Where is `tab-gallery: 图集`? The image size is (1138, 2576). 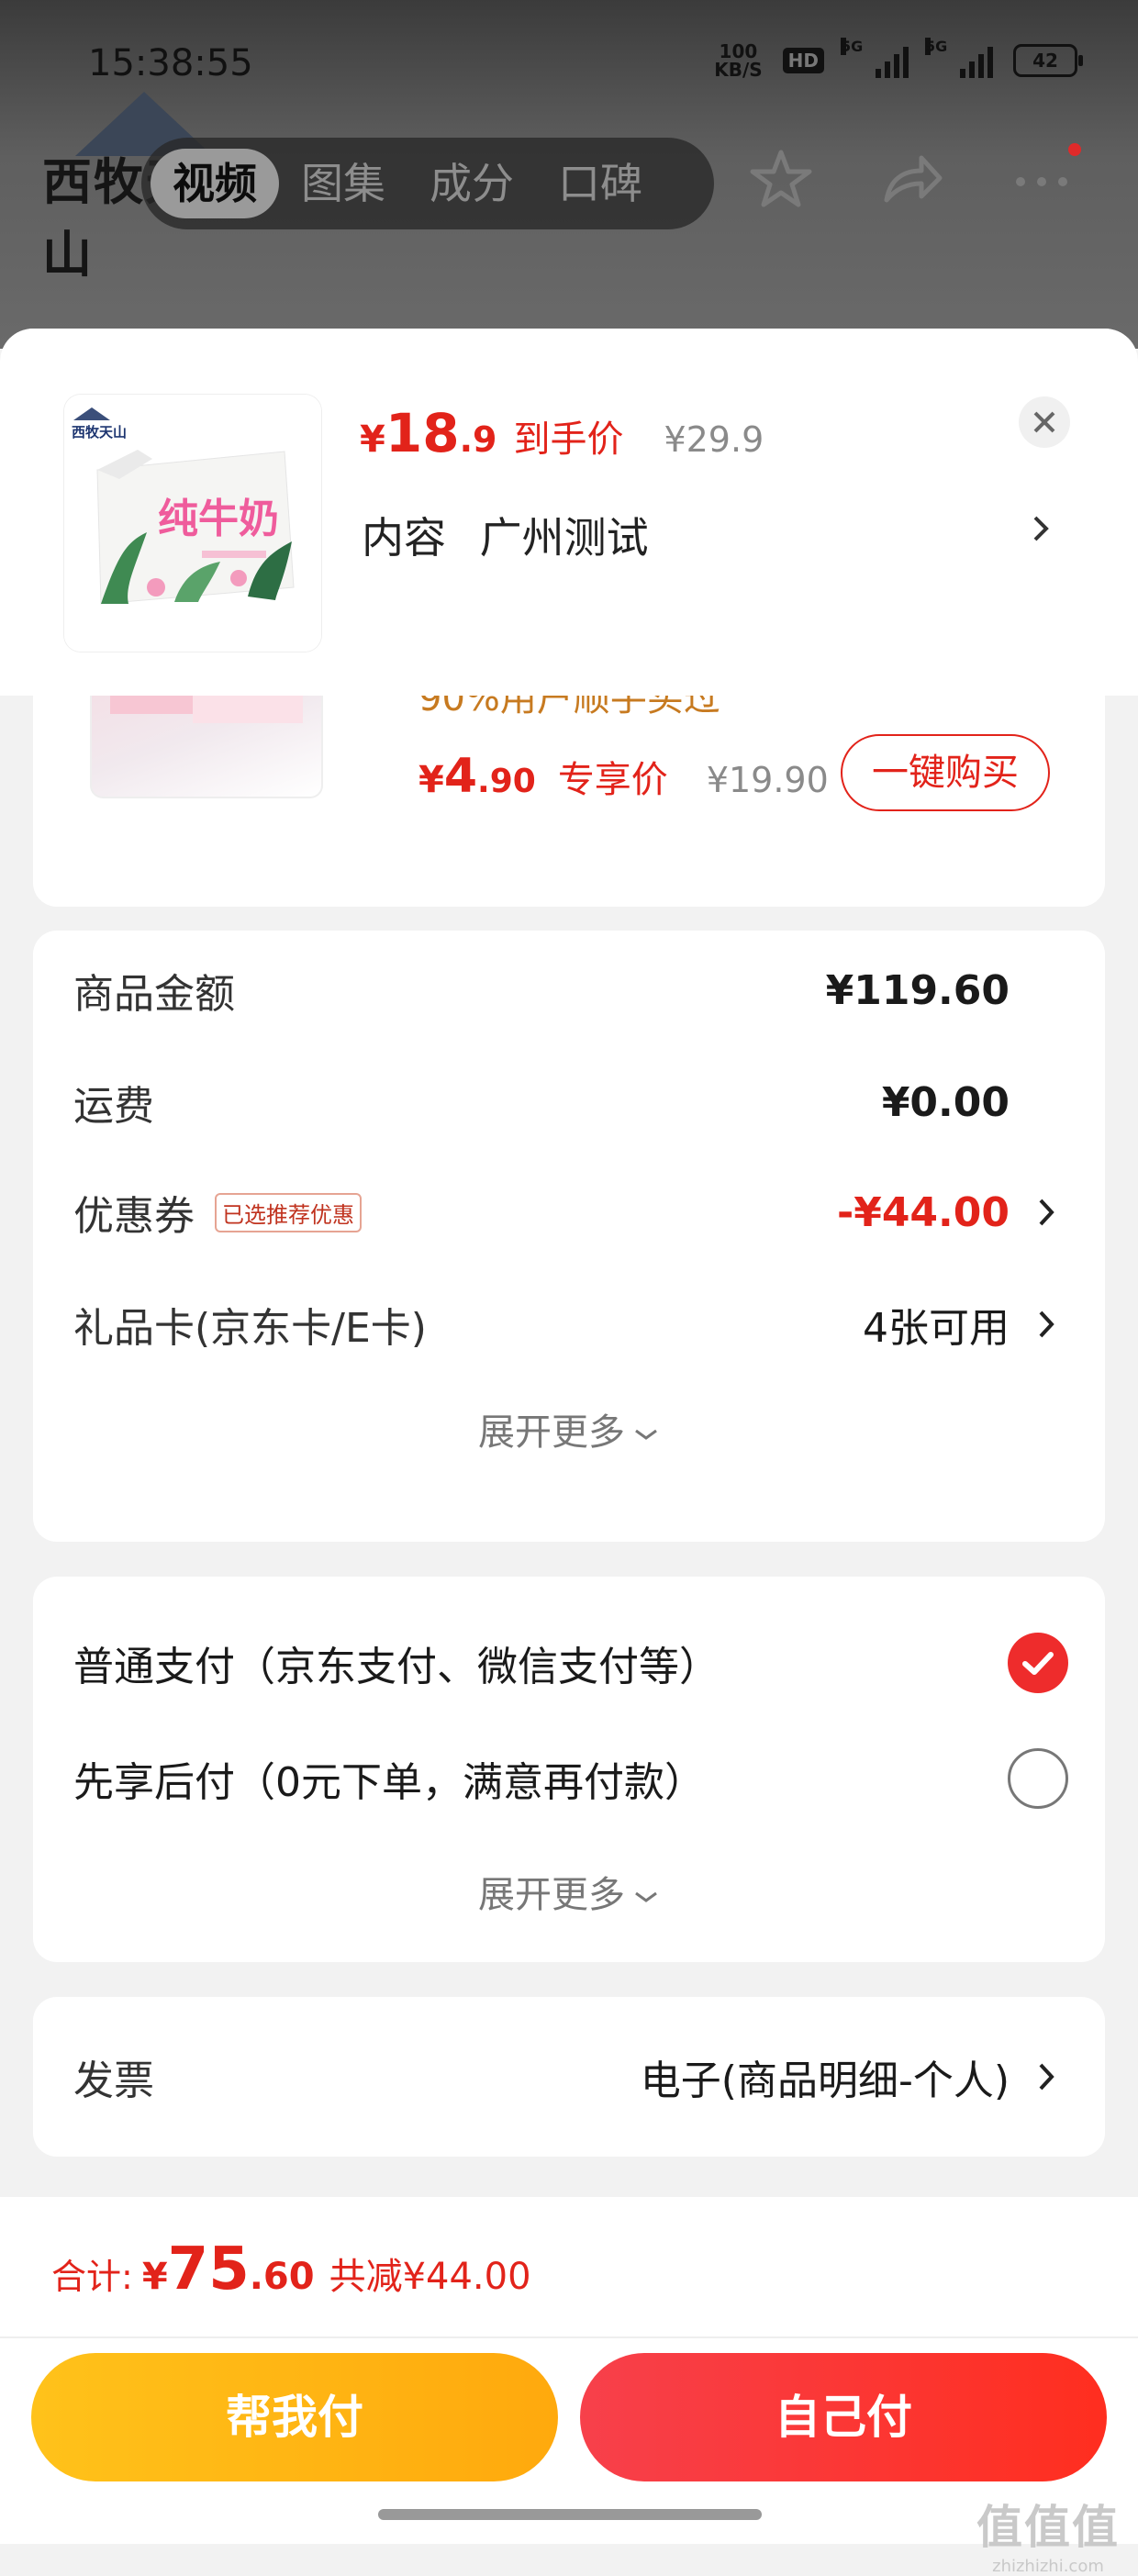 tab-gallery: 图集 is located at coordinates (343, 183).